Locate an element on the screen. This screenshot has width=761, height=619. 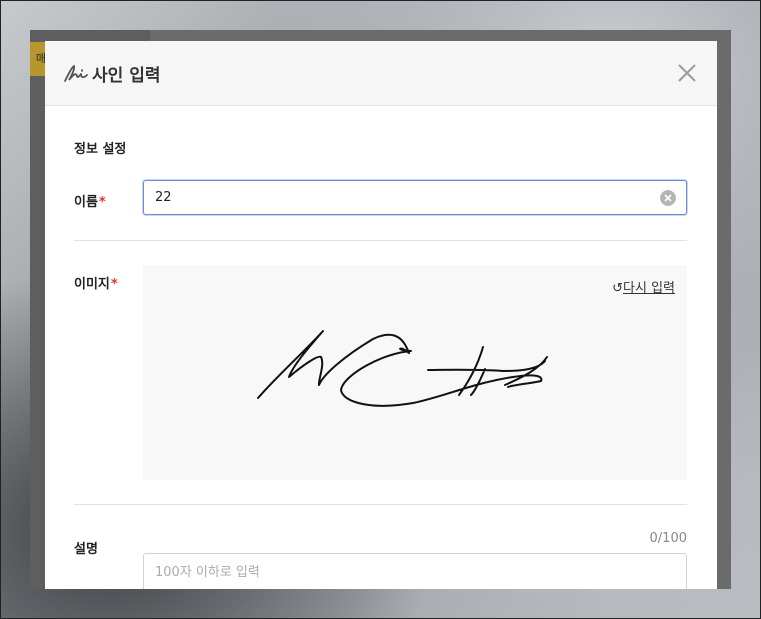
modal-title: 사인 입력 is located at coordinates (126, 76).